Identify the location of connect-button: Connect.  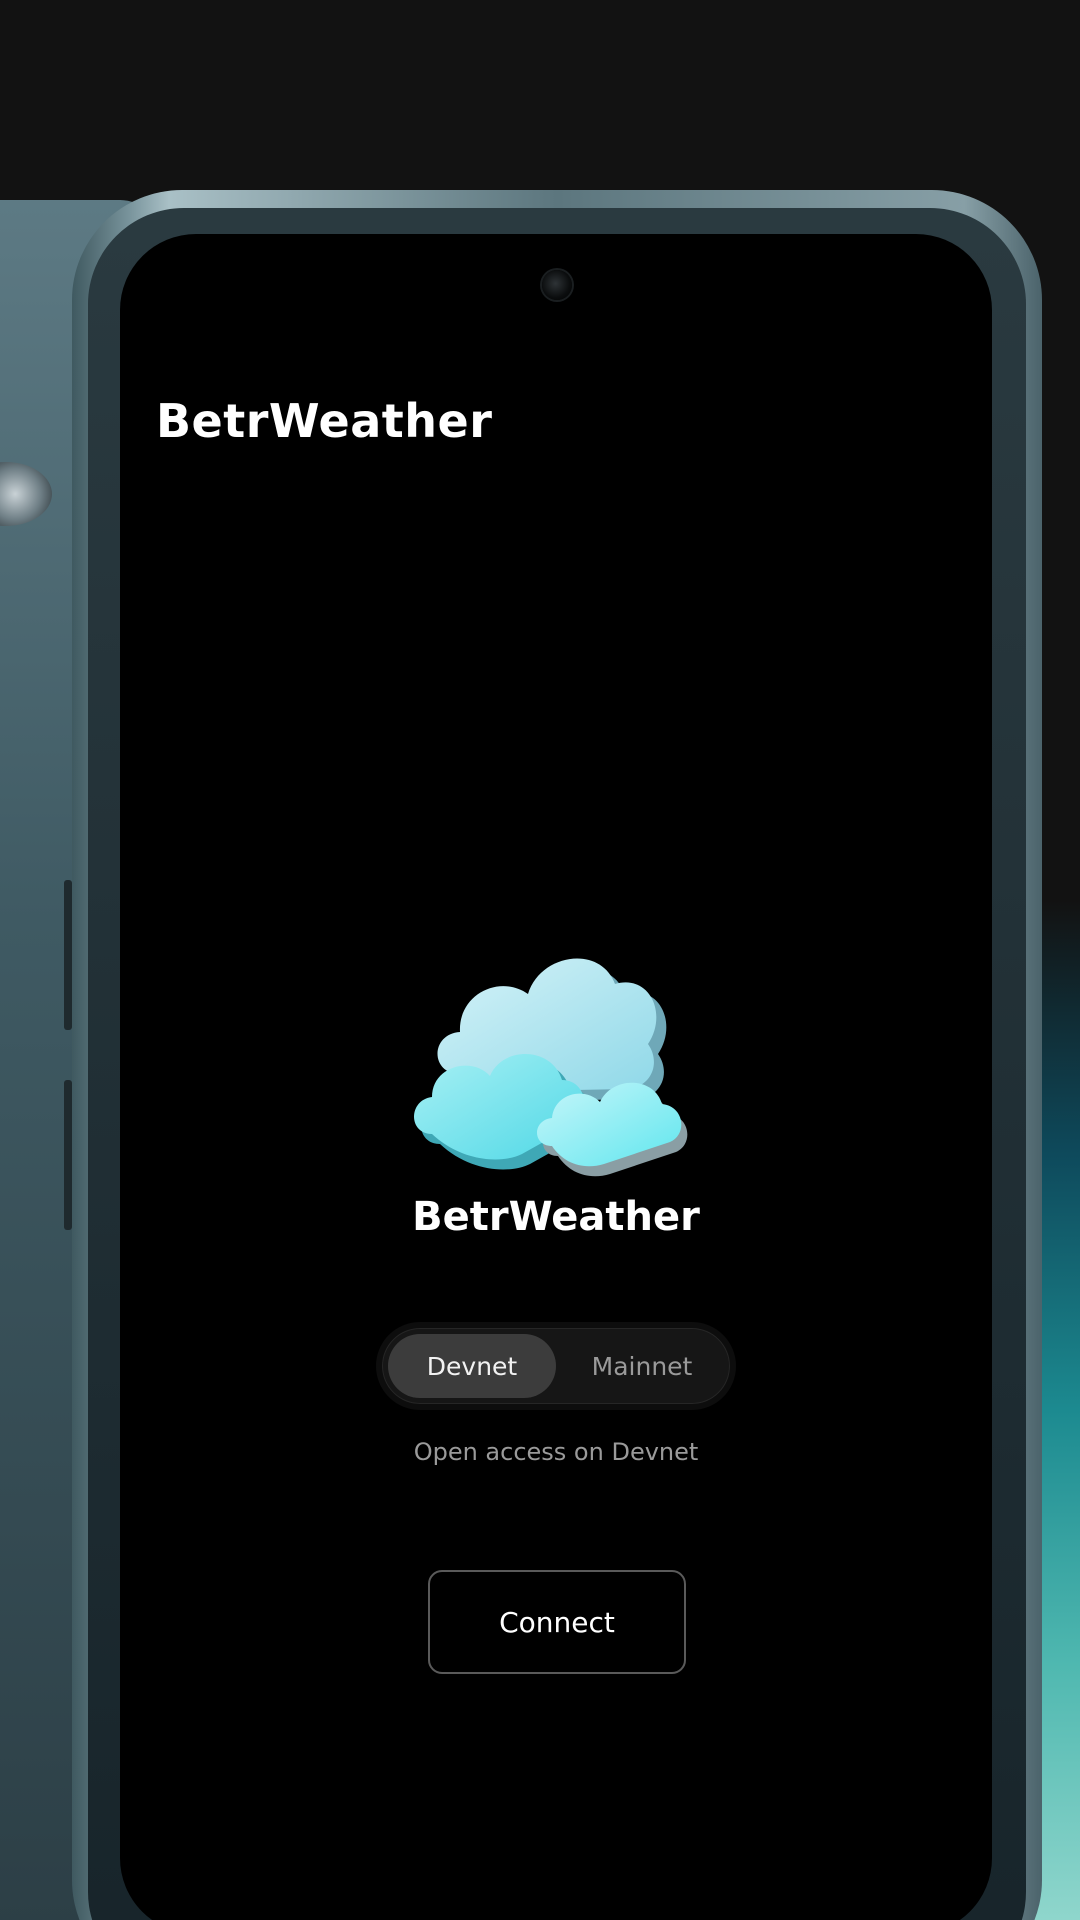
(557, 1622).